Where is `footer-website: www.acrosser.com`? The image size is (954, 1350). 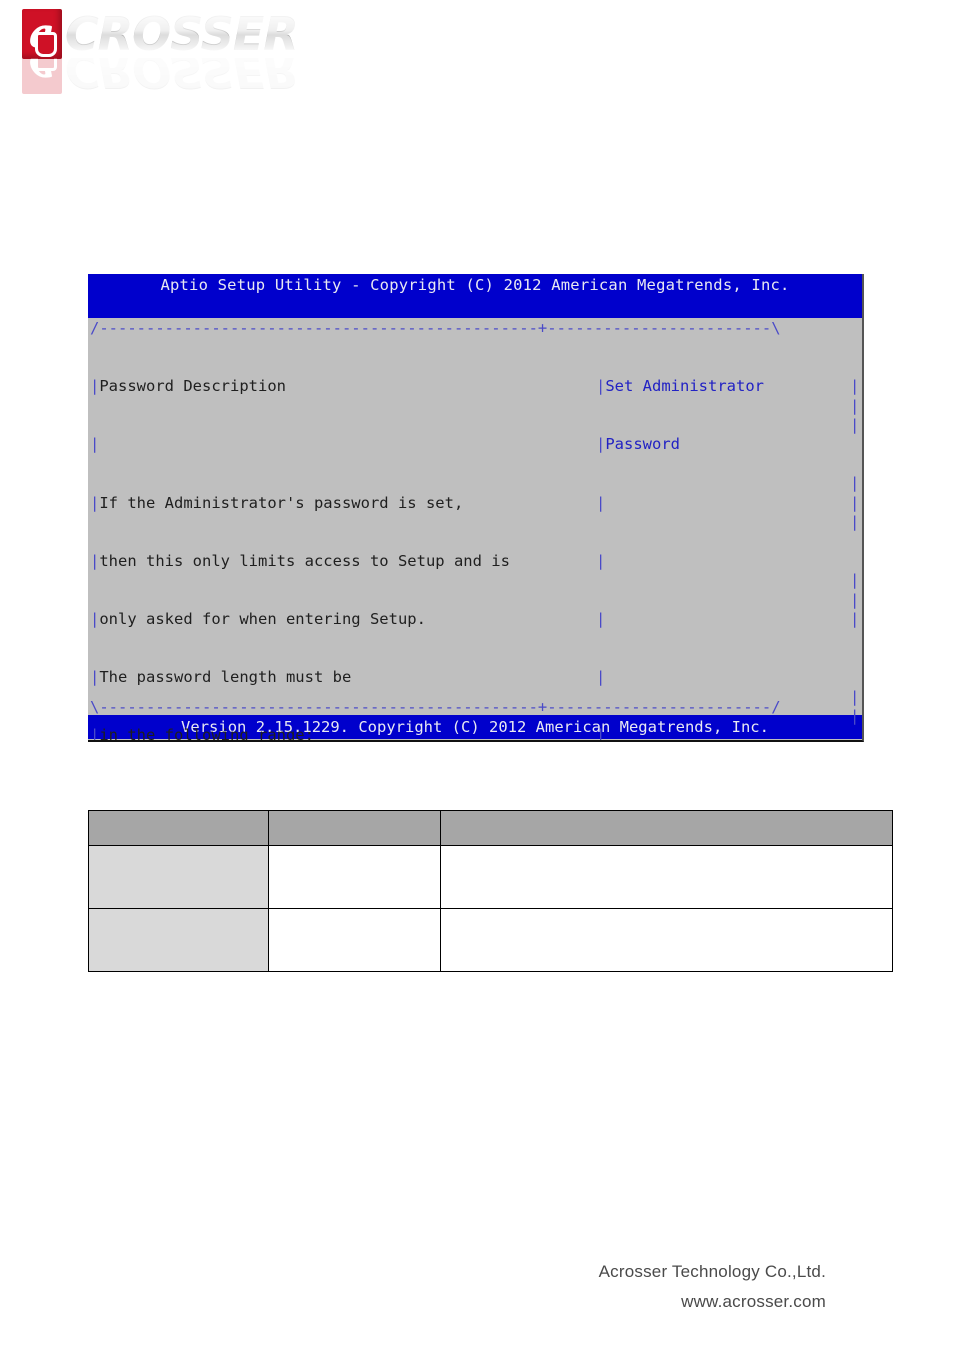 footer-website: www.acrosser.com is located at coordinates (712, 1302).